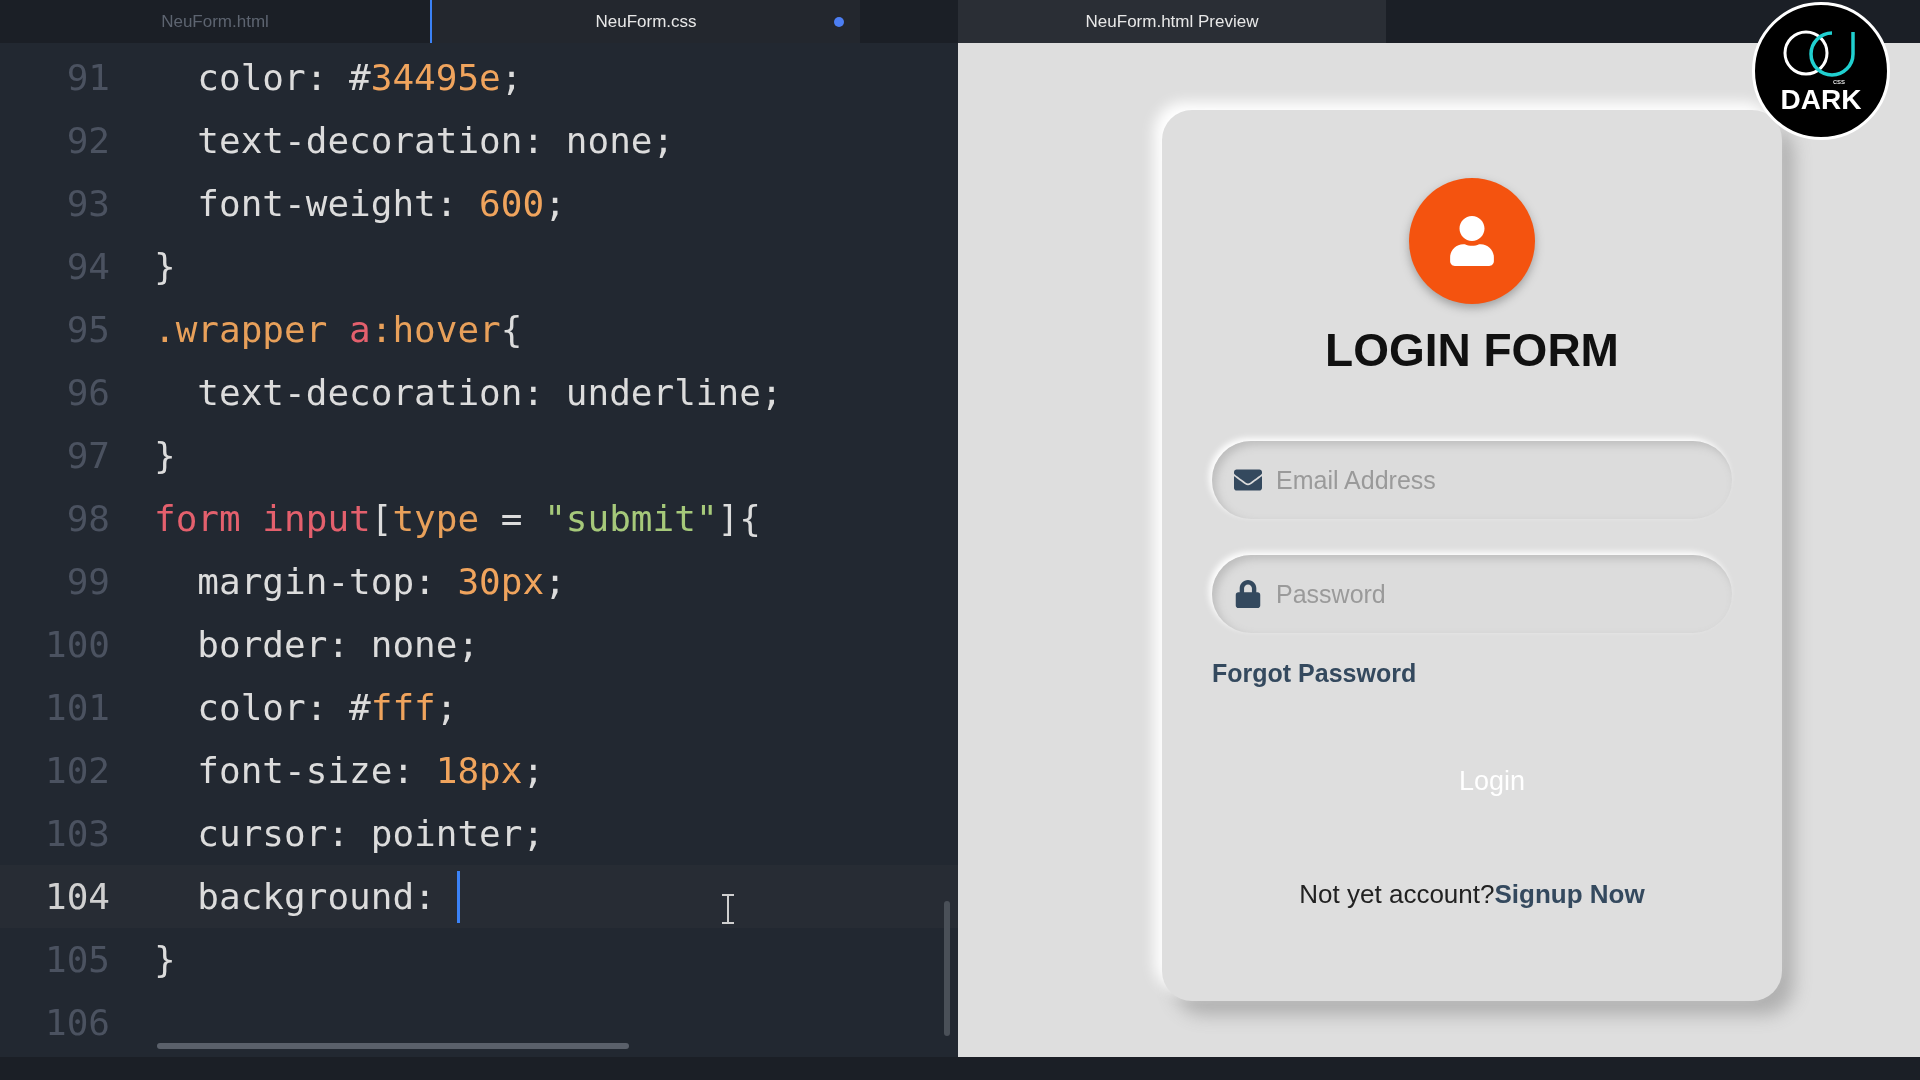 The height and width of the screenshot is (1080, 1920). Describe the element at coordinates (645, 21) in the screenshot. I see `file-tab: NeuForm.css` at that location.